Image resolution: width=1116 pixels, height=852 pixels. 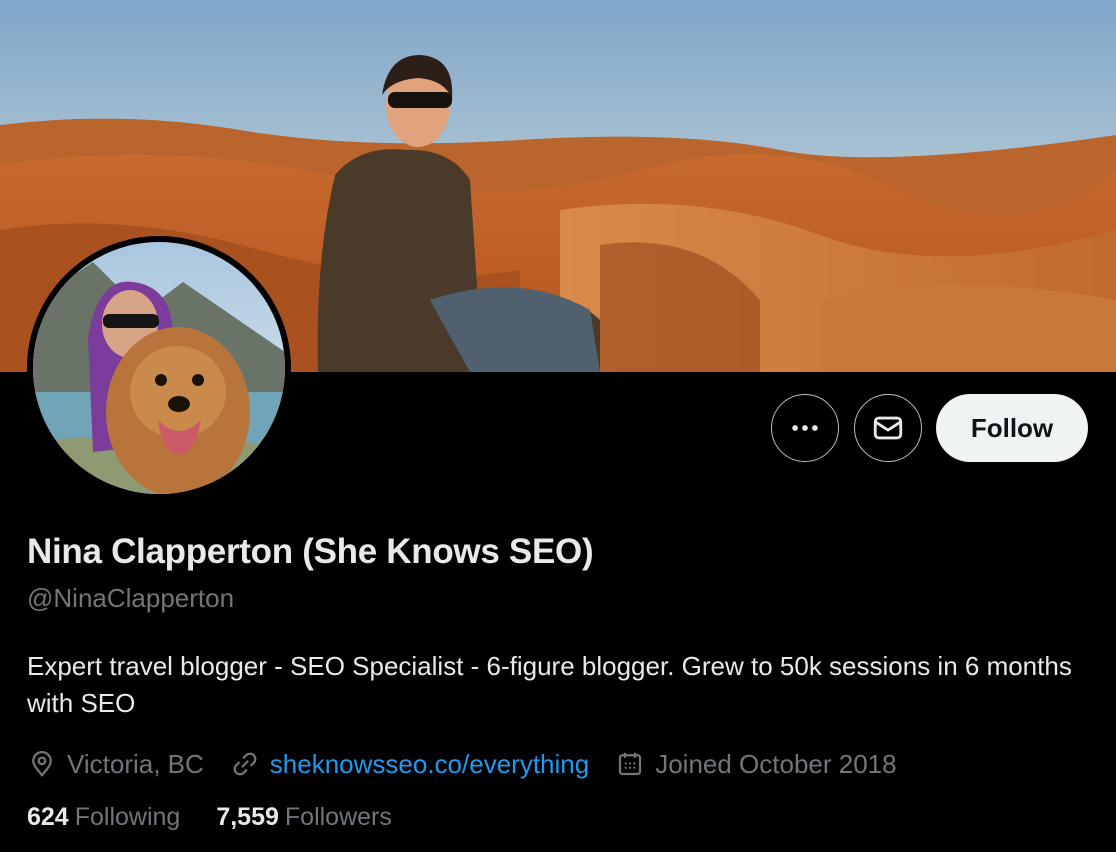 I want to click on profile-handle: @NinaClapperton, so click(x=131, y=598).